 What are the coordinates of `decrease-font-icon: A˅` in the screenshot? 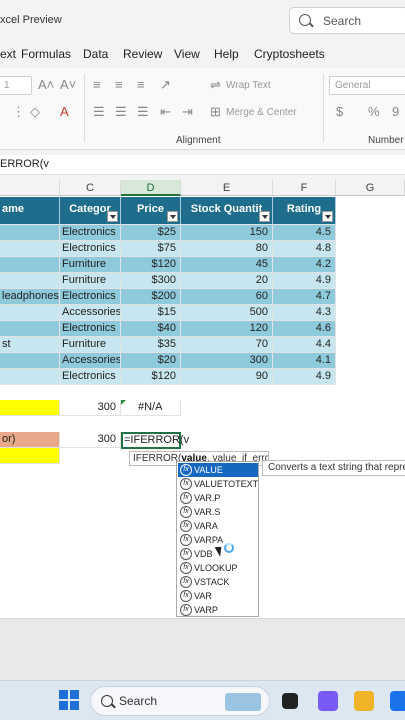 It's located at (68, 84).